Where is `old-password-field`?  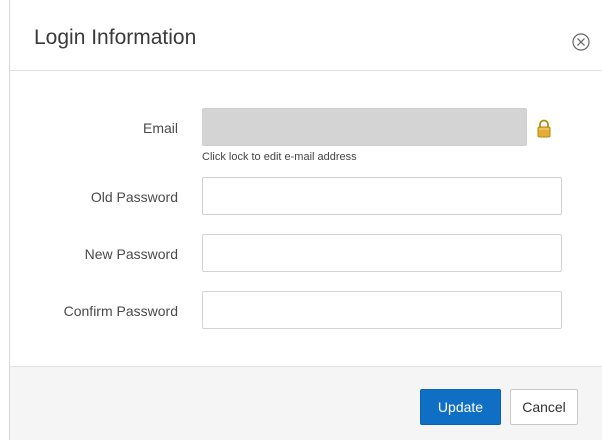
old-password-field is located at coordinates (382, 196).